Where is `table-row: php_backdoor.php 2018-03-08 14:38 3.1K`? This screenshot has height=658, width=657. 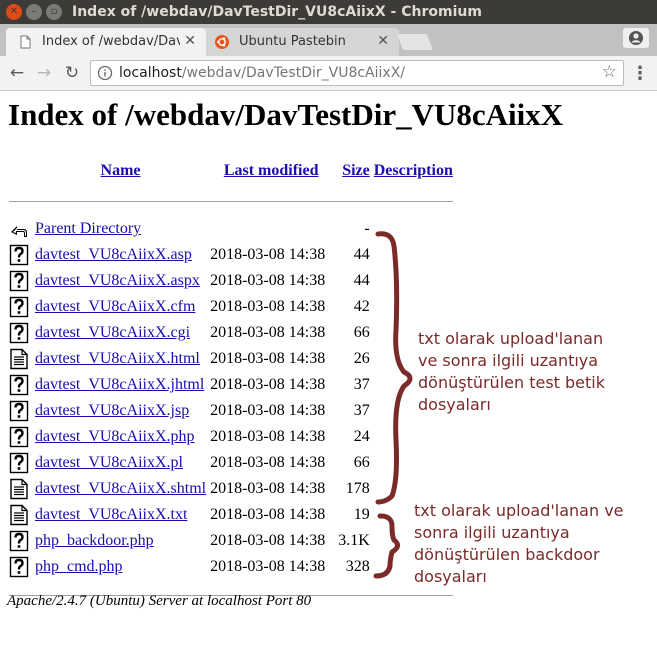
table-row: php_backdoor.php 2018-03-08 14:38 3.1K is located at coordinates (231, 541).